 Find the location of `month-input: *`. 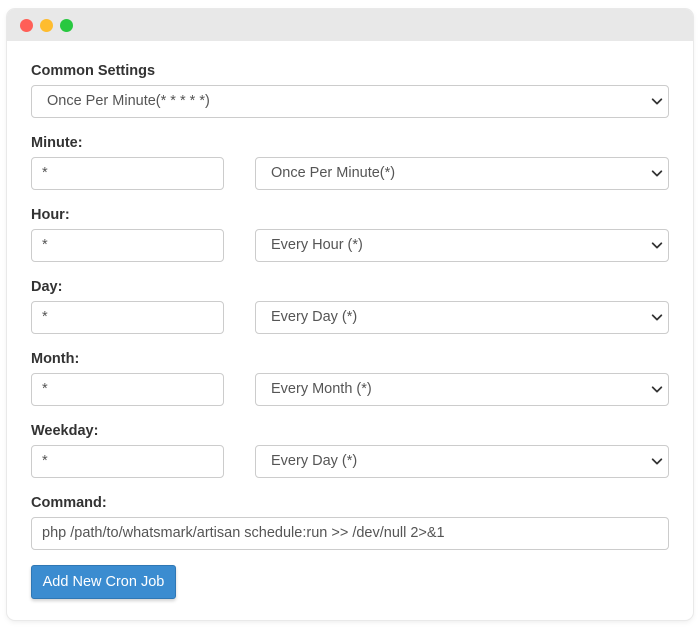

month-input: * is located at coordinates (127, 389).